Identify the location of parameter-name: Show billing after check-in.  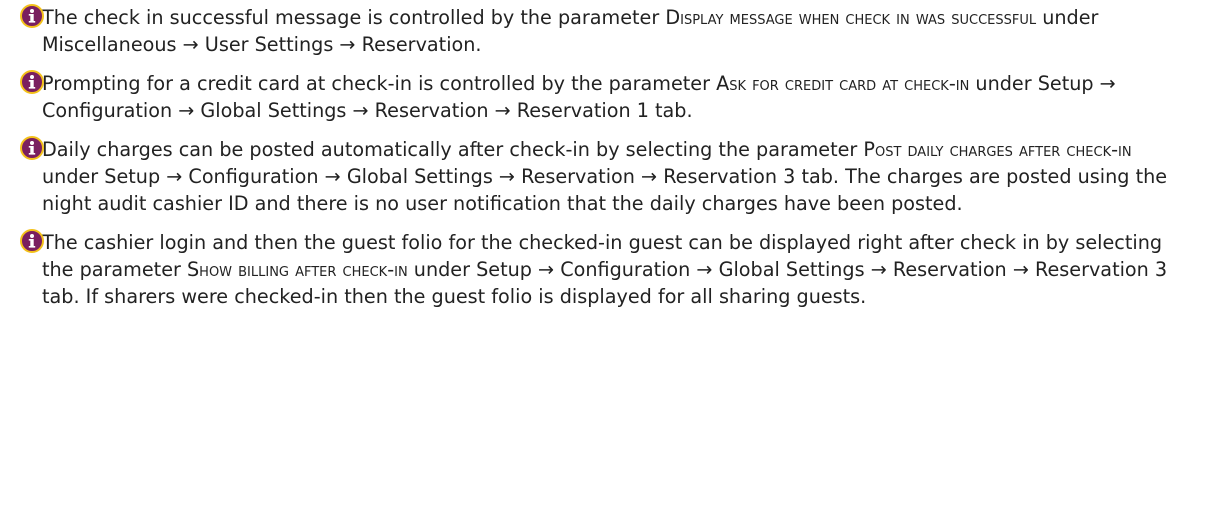
(297, 269).